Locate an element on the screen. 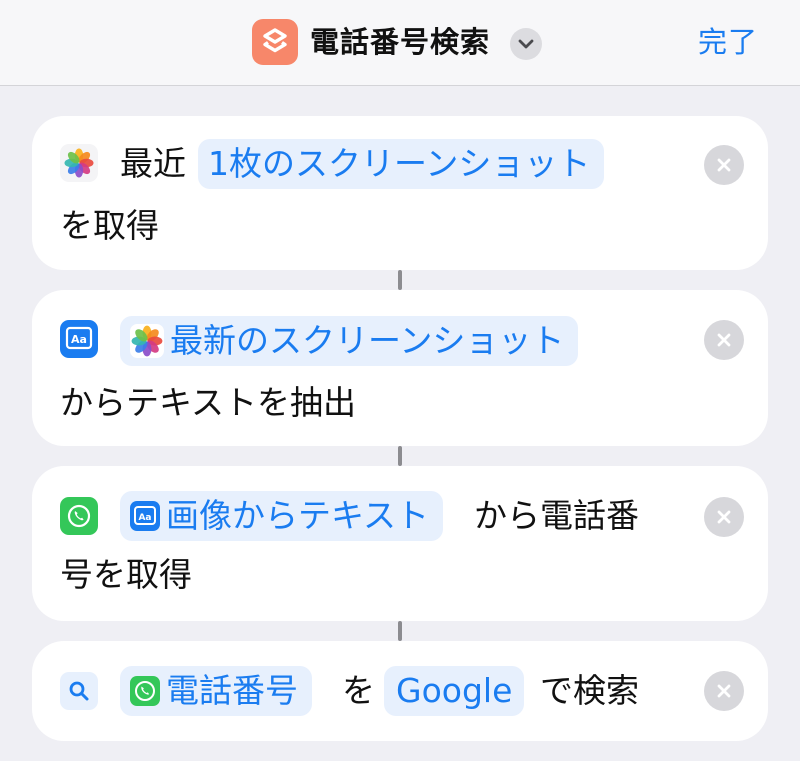 Image resolution: width=800 pixels, height=761 pixels. navigation-bar: 電話番号検索 完了 is located at coordinates (400, 43).